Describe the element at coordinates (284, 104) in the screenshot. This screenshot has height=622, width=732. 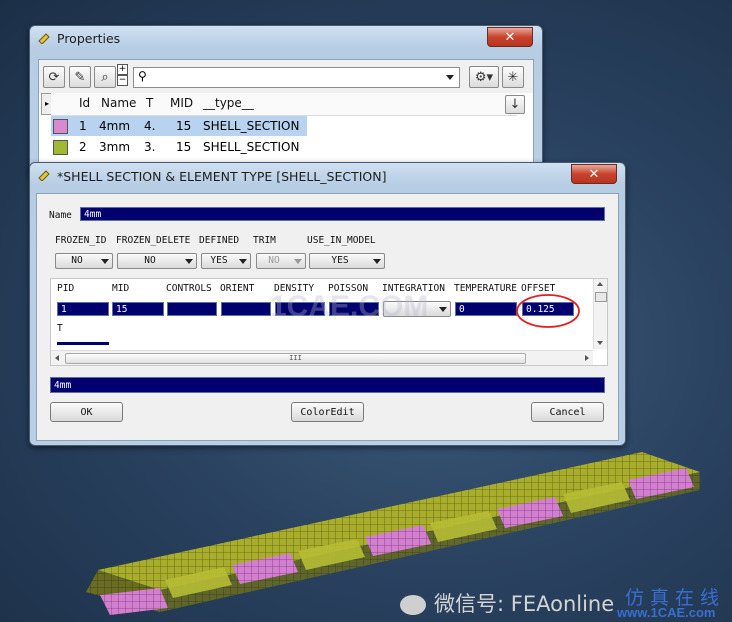
I see `table-header: Id Name T MID __type__` at that location.